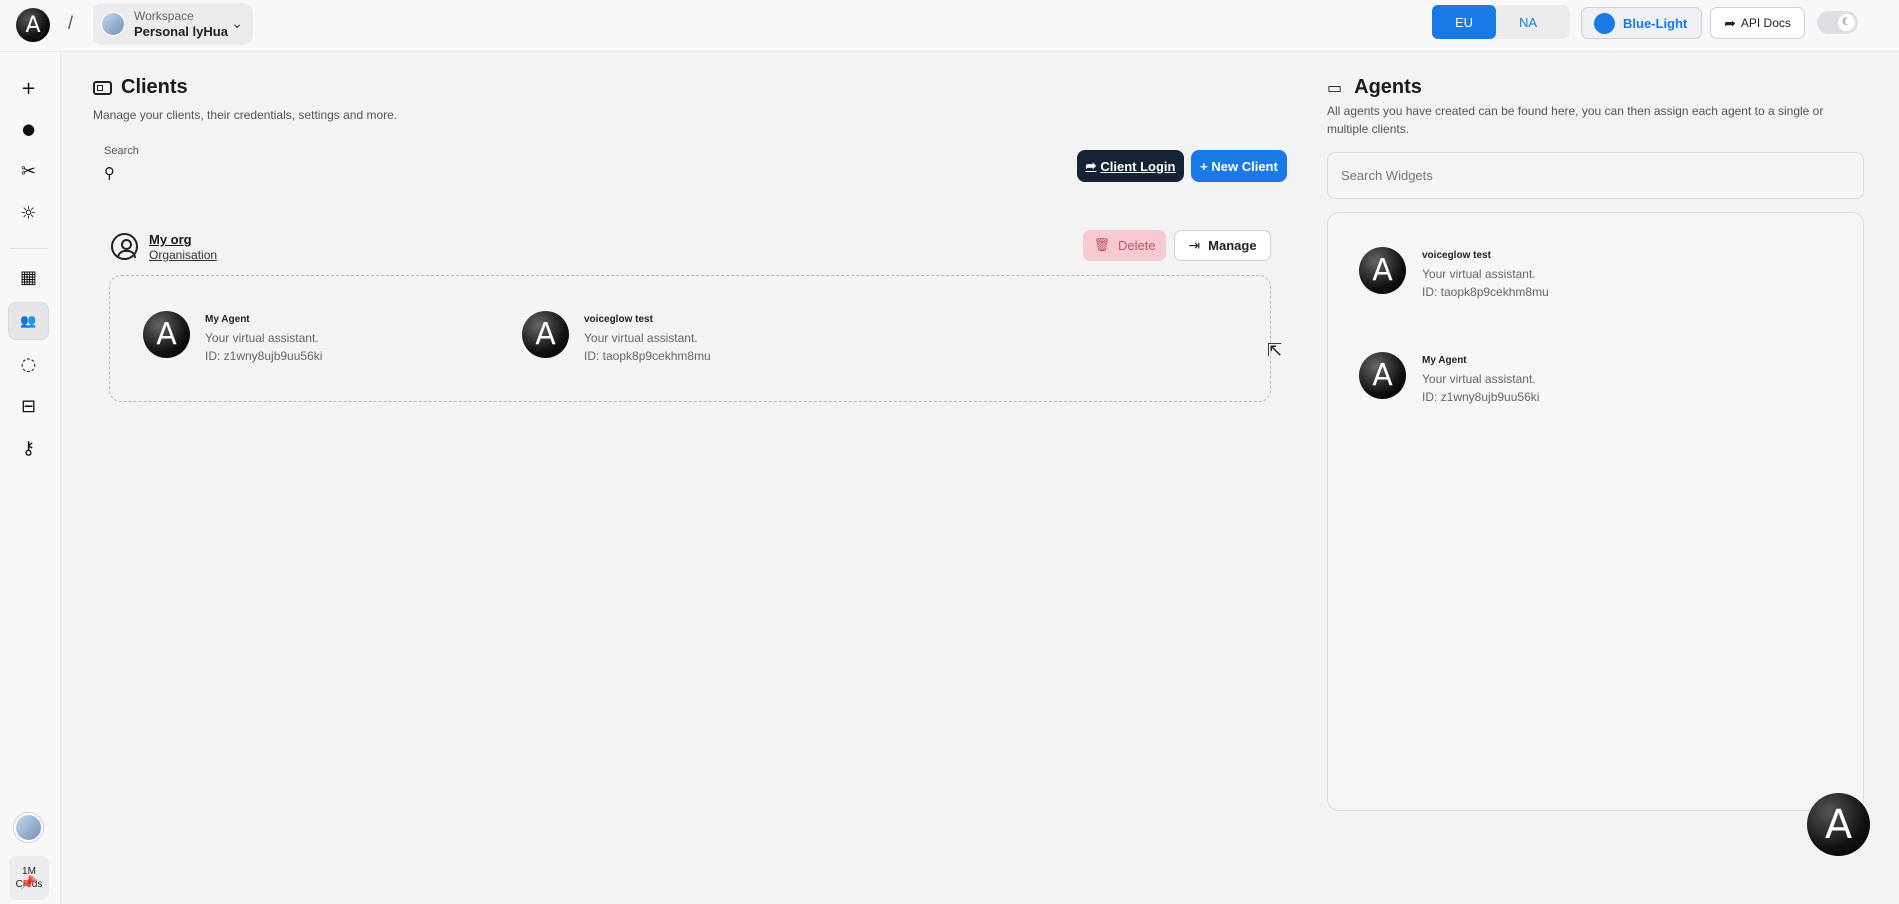 This screenshot has width=1899, height=904. I want to click on brand-logo: A, so click(33, 25).